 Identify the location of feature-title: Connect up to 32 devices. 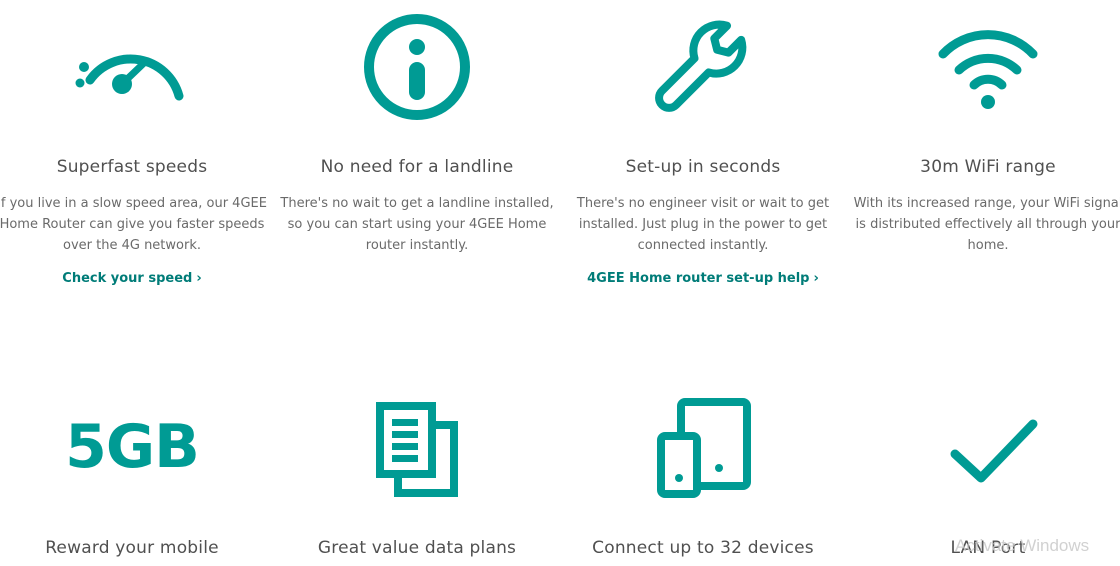
(703, 548).